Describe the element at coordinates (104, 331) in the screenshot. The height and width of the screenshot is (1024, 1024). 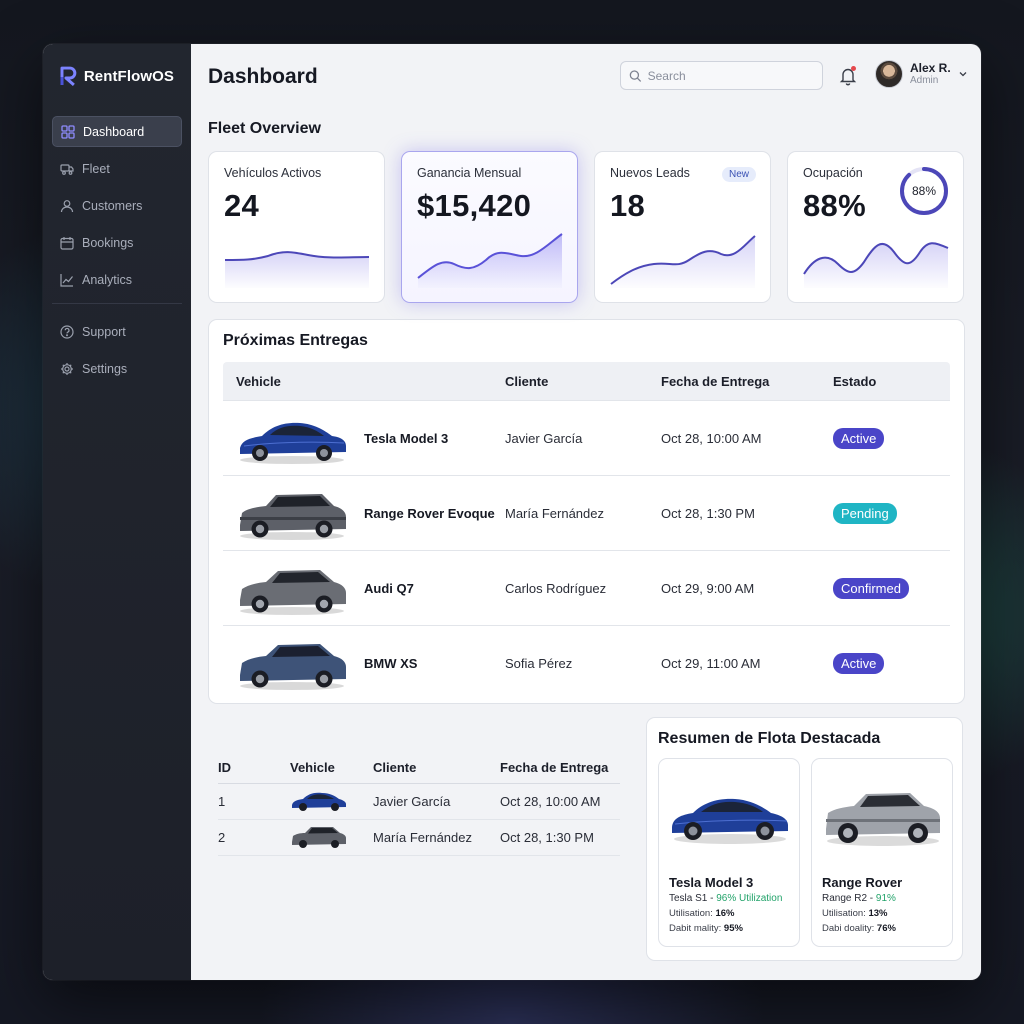
I see `sidebar-item-label: Support` at that location.